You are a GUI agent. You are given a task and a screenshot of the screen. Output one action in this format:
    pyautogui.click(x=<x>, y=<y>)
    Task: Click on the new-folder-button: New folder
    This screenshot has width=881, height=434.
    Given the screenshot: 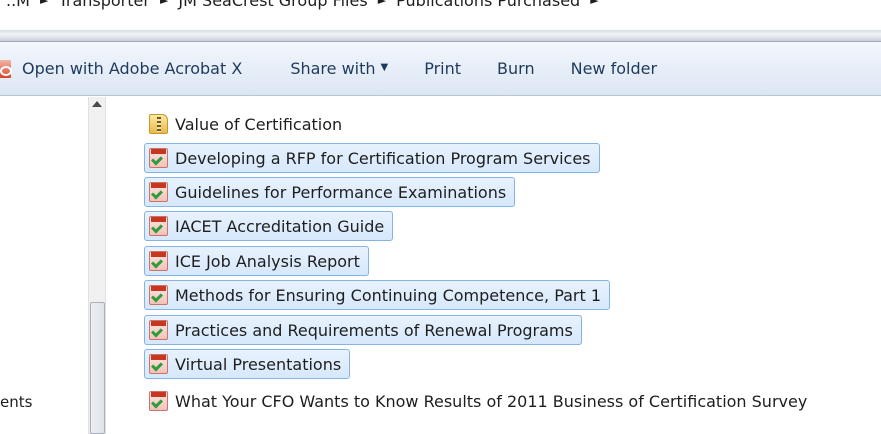 What is the action you would take?
    pyautogui.click(x=614, y=69)
    